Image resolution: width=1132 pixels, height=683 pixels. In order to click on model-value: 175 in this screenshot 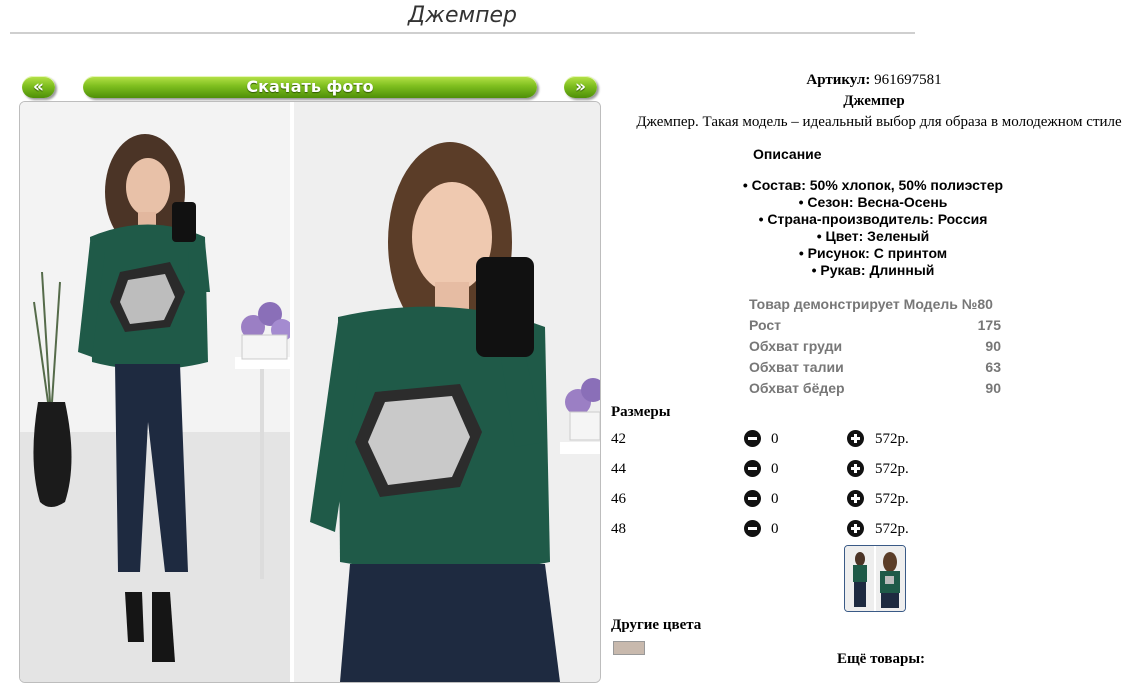, I will do `click(989, 325)`.